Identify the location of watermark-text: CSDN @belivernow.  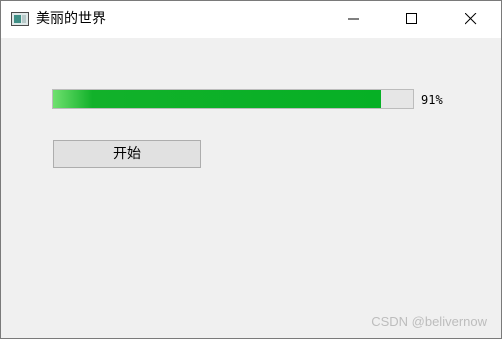
(429, 321).